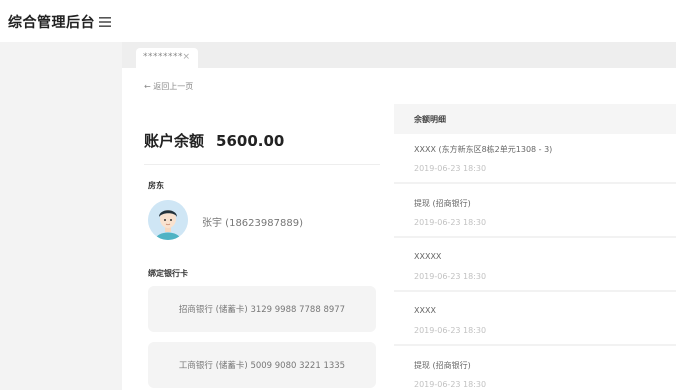  What do you see at coordinates (399, 55) in the screenshot?
I see `tab-strip: ******** ×` at bounding box center [399, 55].